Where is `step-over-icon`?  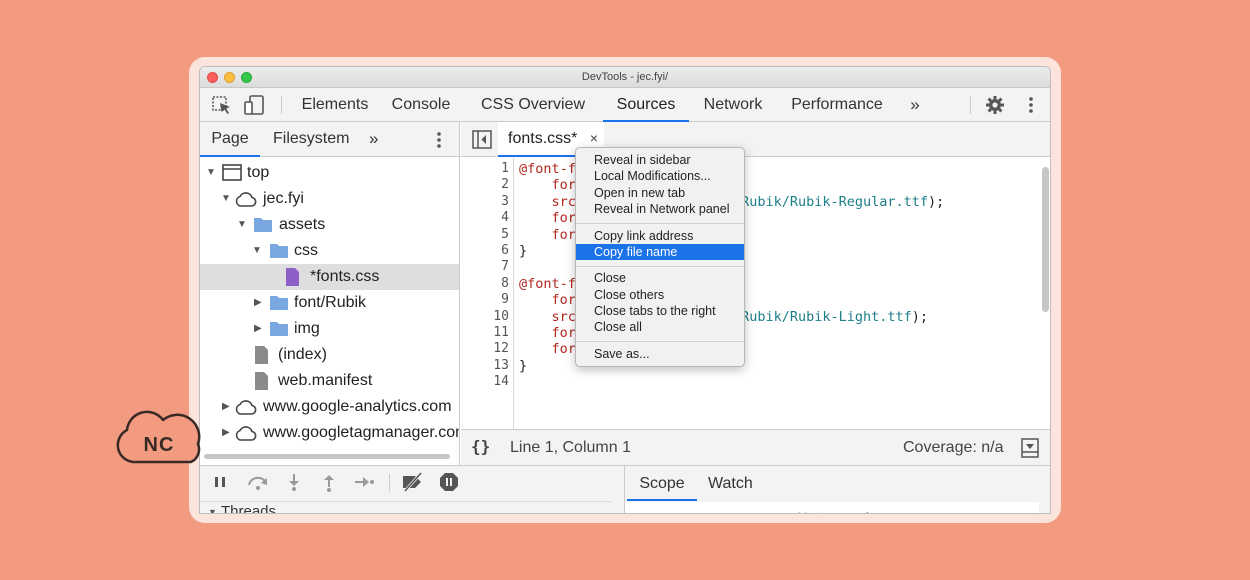 step-over-icon is located at coordinates (256, 482).